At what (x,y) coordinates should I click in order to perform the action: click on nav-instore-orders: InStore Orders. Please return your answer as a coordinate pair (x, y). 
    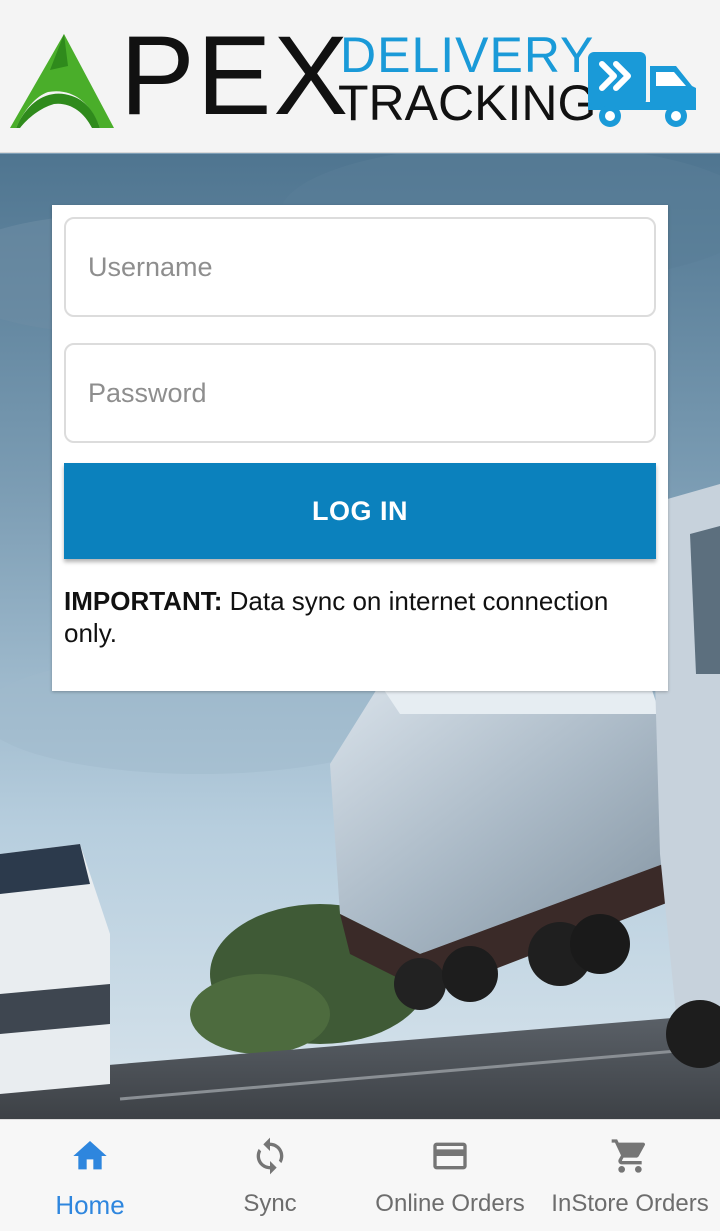
    Looking at the image, I should click on (630, 1175).